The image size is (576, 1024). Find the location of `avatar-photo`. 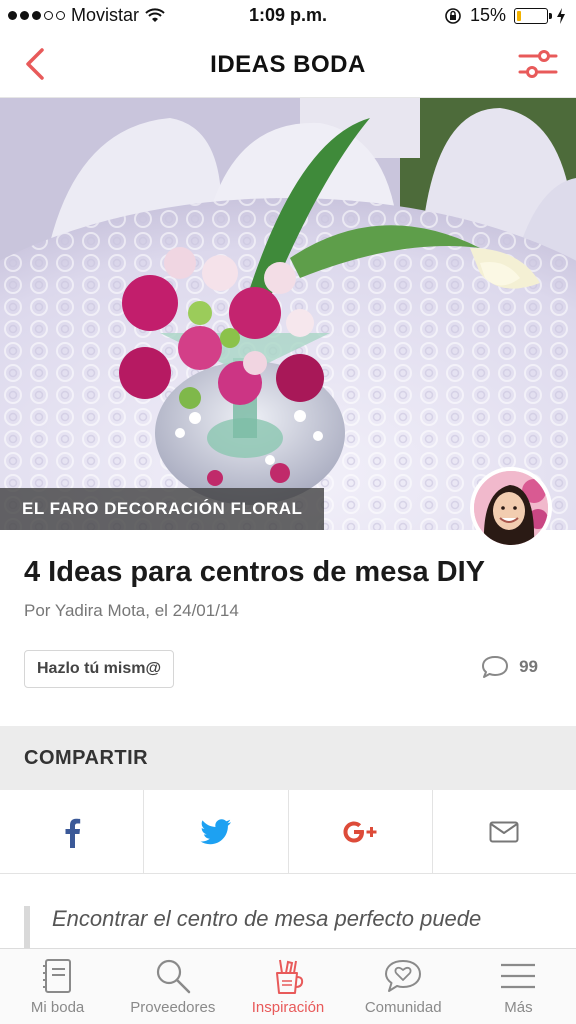

avatar-photo is located at coordinates (511, 508).